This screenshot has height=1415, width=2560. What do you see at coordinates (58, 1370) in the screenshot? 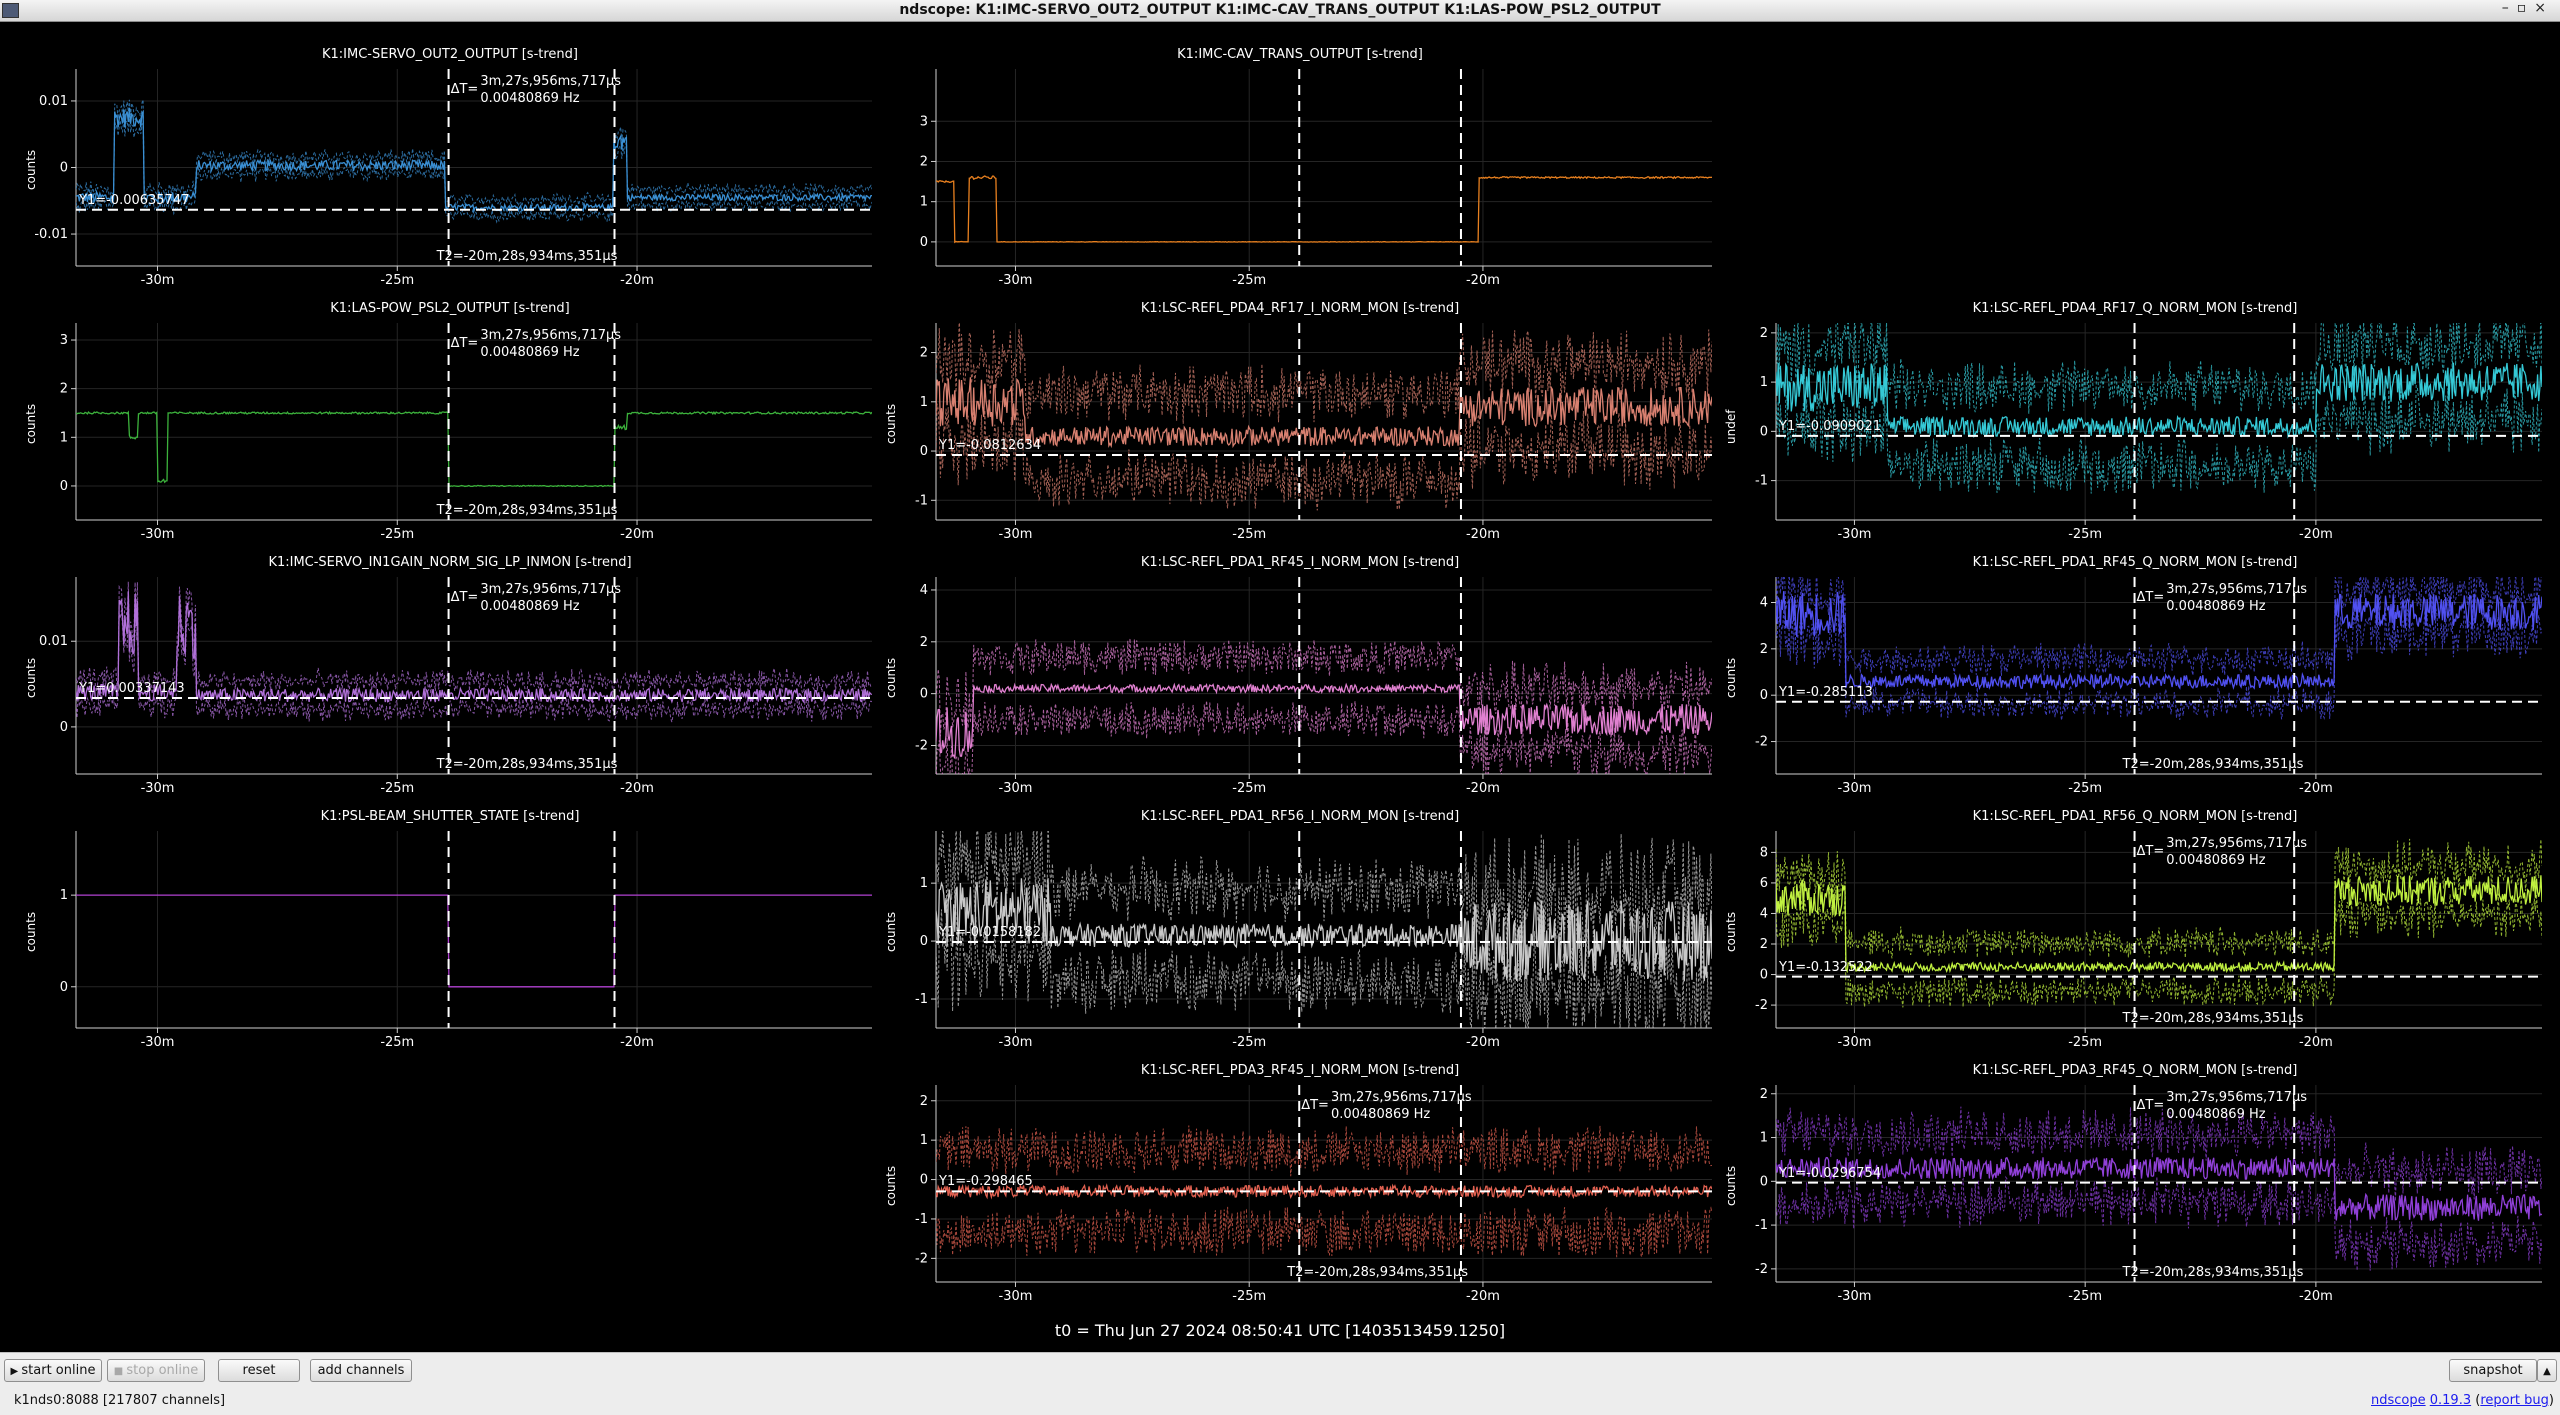
I see `start-online-label: start online` at bounding box center [58, 1370].